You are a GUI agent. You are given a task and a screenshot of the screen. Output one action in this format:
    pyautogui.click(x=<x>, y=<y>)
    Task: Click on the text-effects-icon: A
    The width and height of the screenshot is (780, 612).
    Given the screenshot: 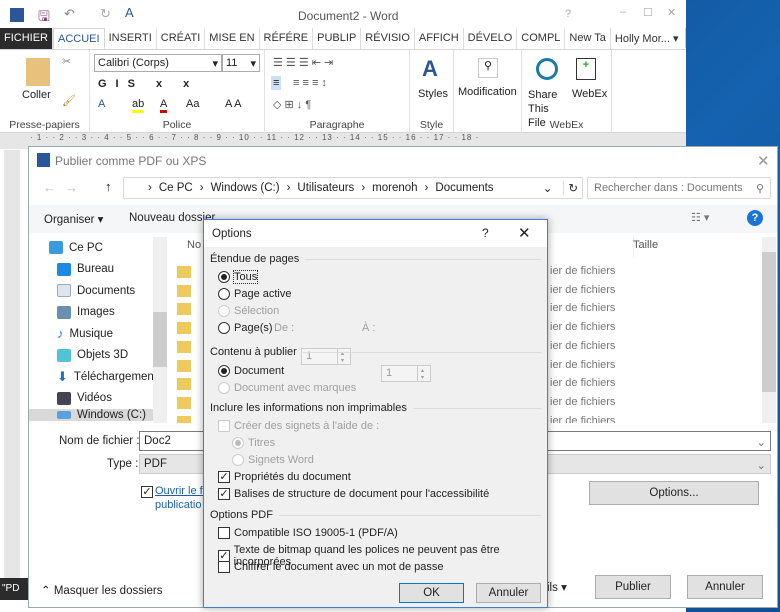 What is the action you would take?
    pyautogui.click(x=101, y=104)
    